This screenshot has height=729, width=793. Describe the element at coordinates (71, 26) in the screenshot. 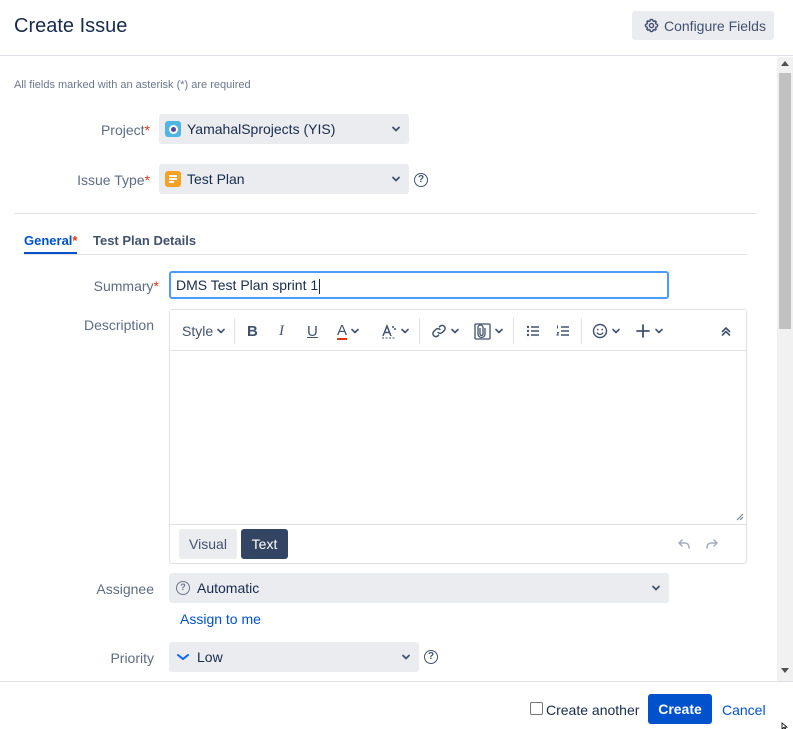

I see `dialog-title: Create Issue` at that location.